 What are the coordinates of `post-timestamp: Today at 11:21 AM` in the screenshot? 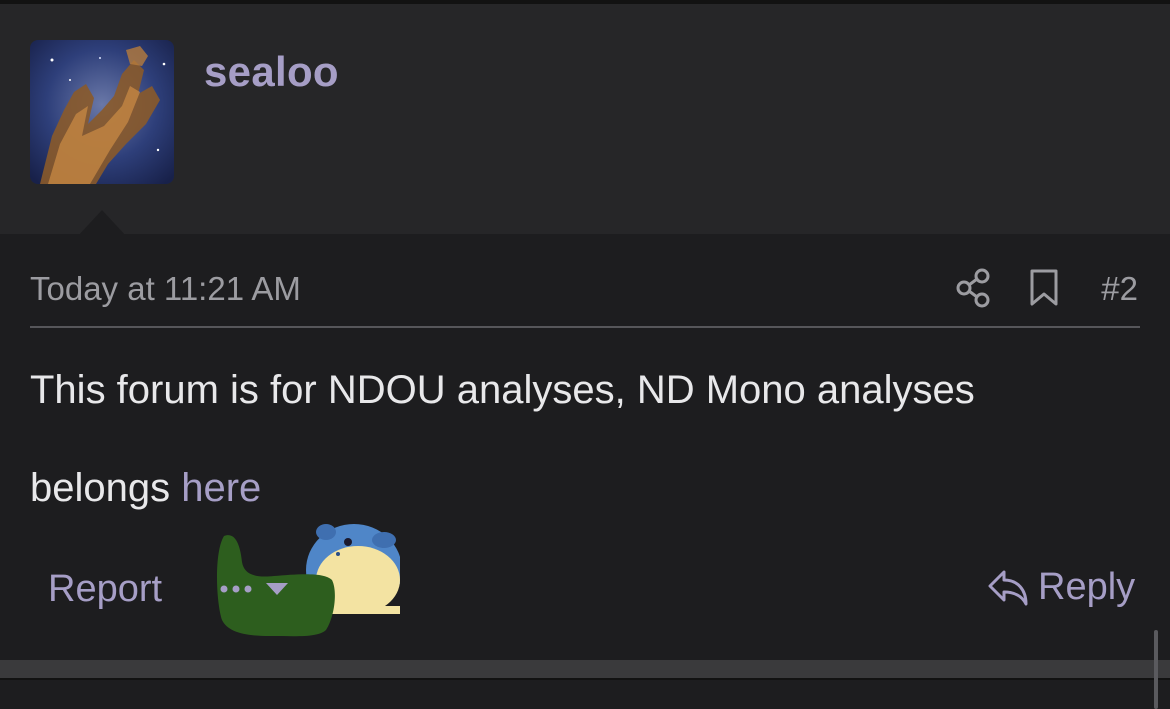 It's located at (165, 289).